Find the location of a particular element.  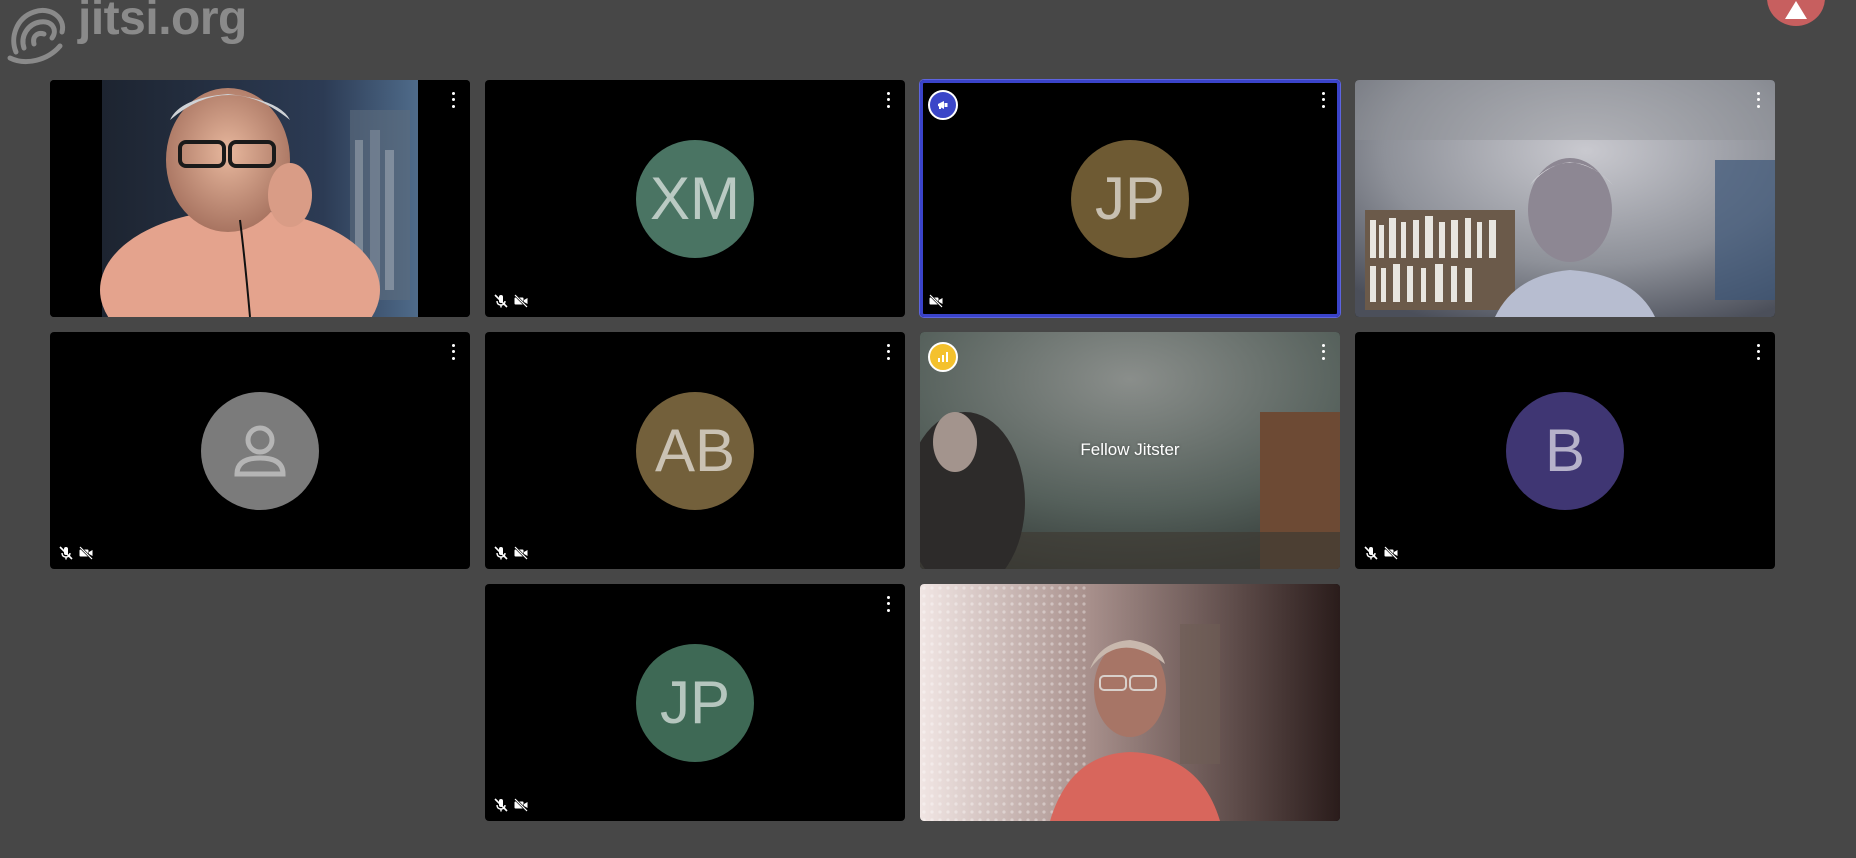

participant-tile-7: Fellow Jitster is located at coordinates (1130, 450).